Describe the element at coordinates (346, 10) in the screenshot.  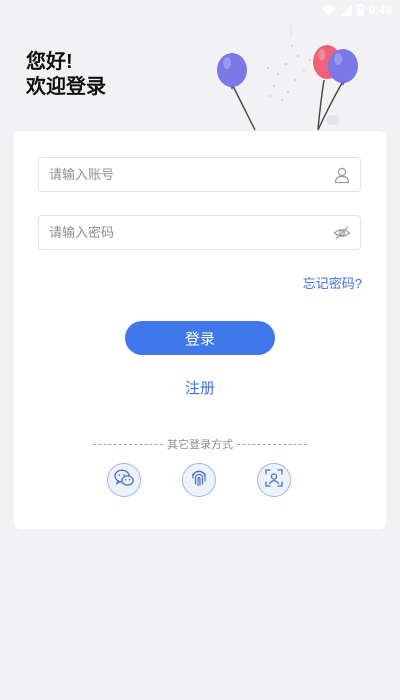
I see `signal-icon` at that location.